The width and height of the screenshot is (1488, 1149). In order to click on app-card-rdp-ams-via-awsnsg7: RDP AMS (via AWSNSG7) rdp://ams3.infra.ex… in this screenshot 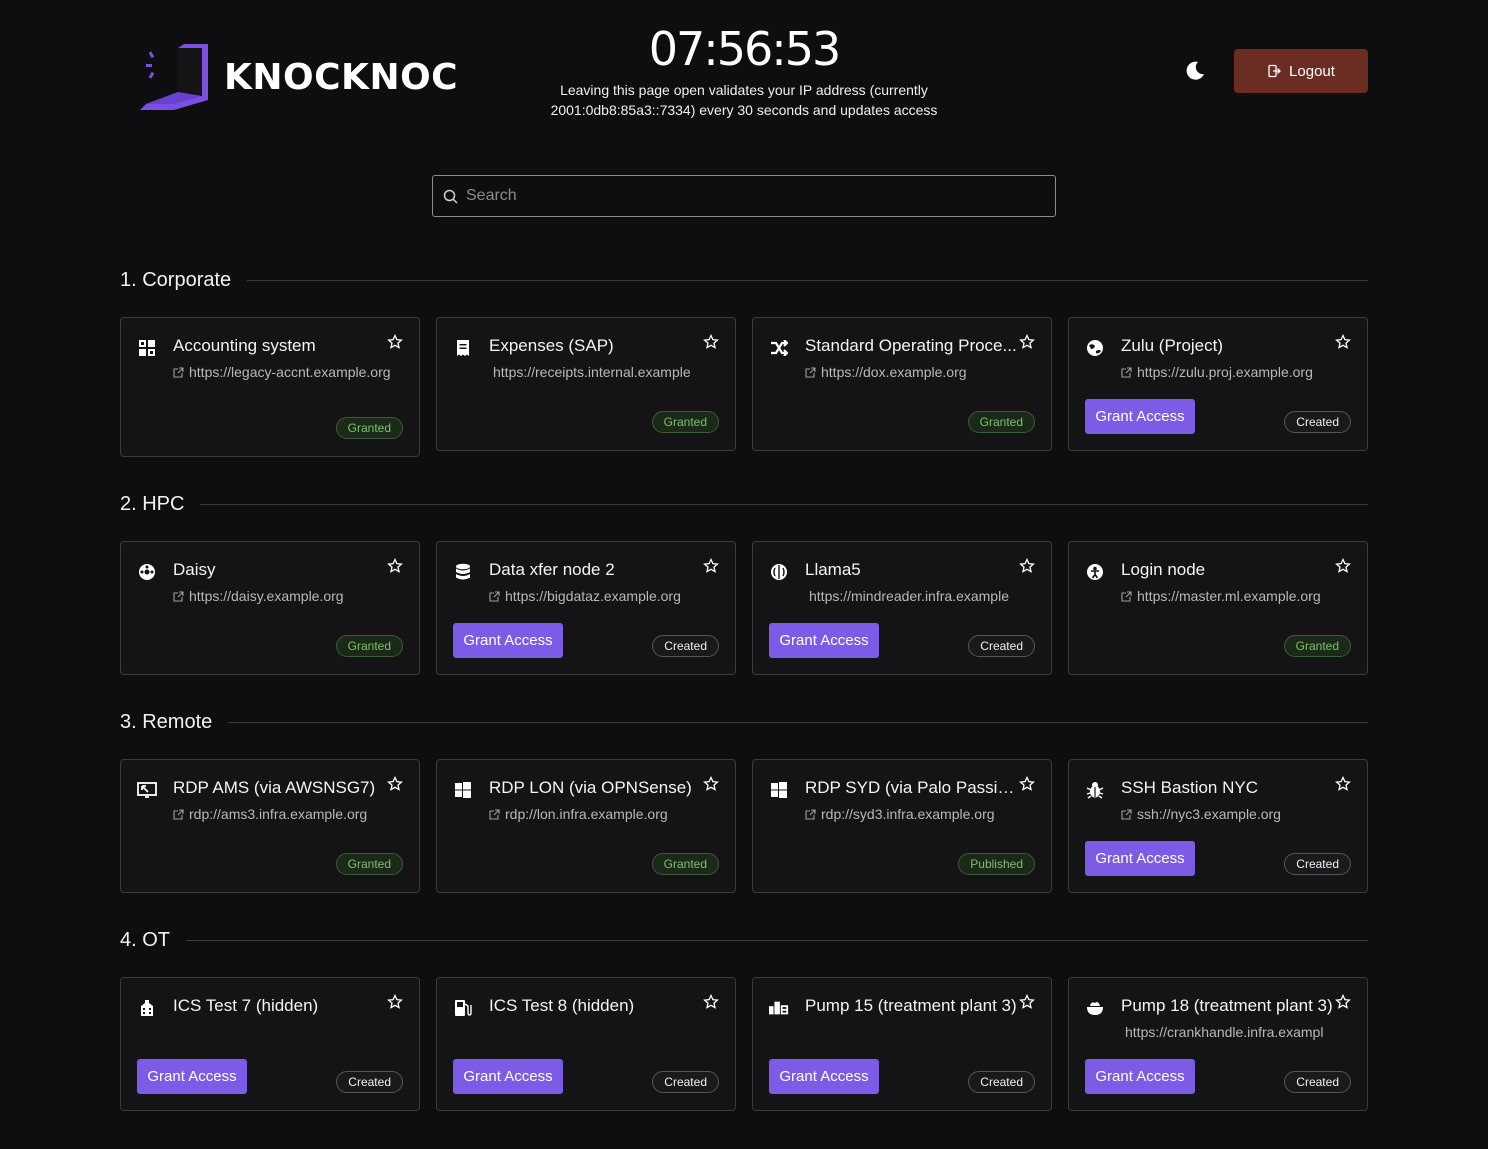, I will do `click(270, 826)`.